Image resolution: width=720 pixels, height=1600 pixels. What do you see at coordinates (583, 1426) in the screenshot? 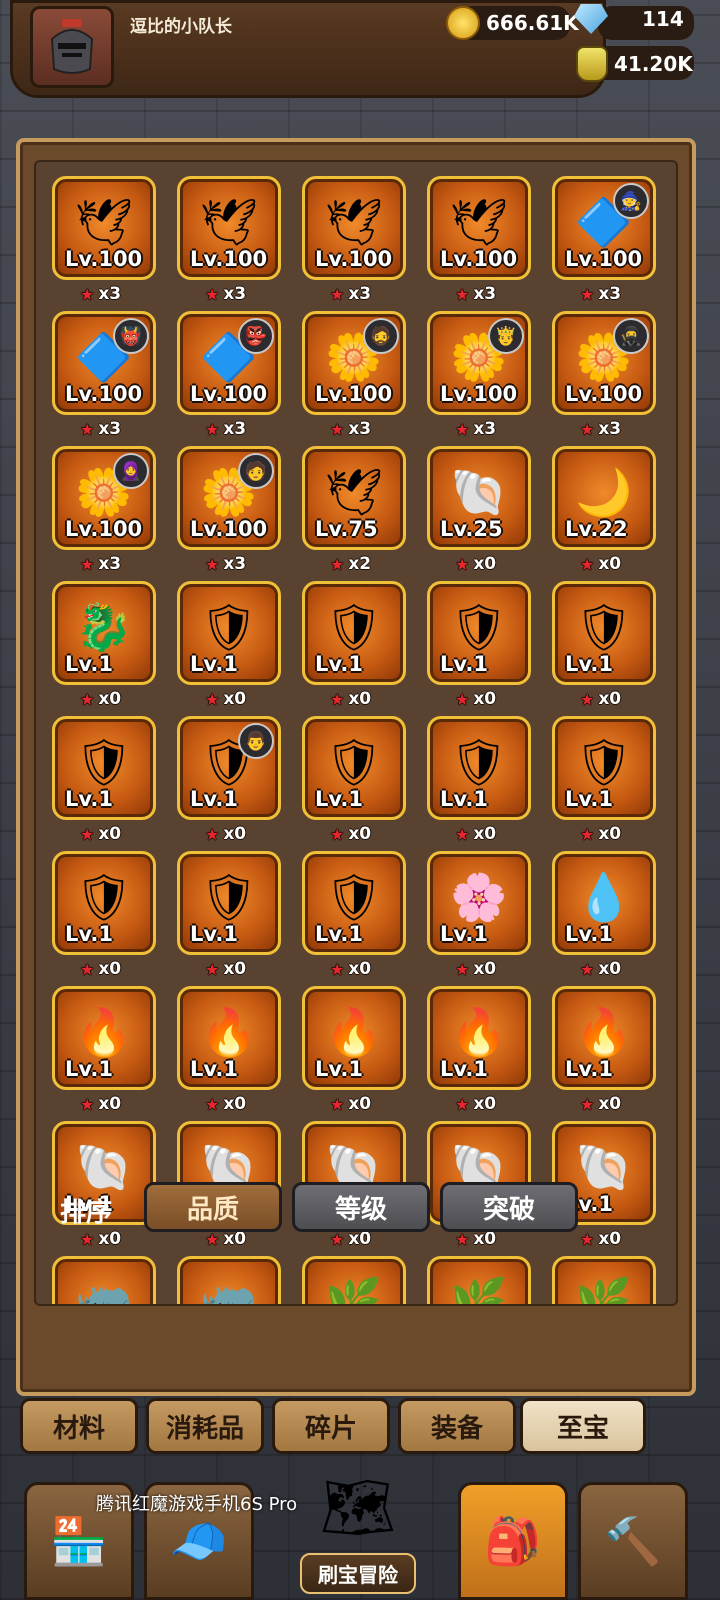
I see `tab-treasures: 至宝` at bounding box center [583, 1426].